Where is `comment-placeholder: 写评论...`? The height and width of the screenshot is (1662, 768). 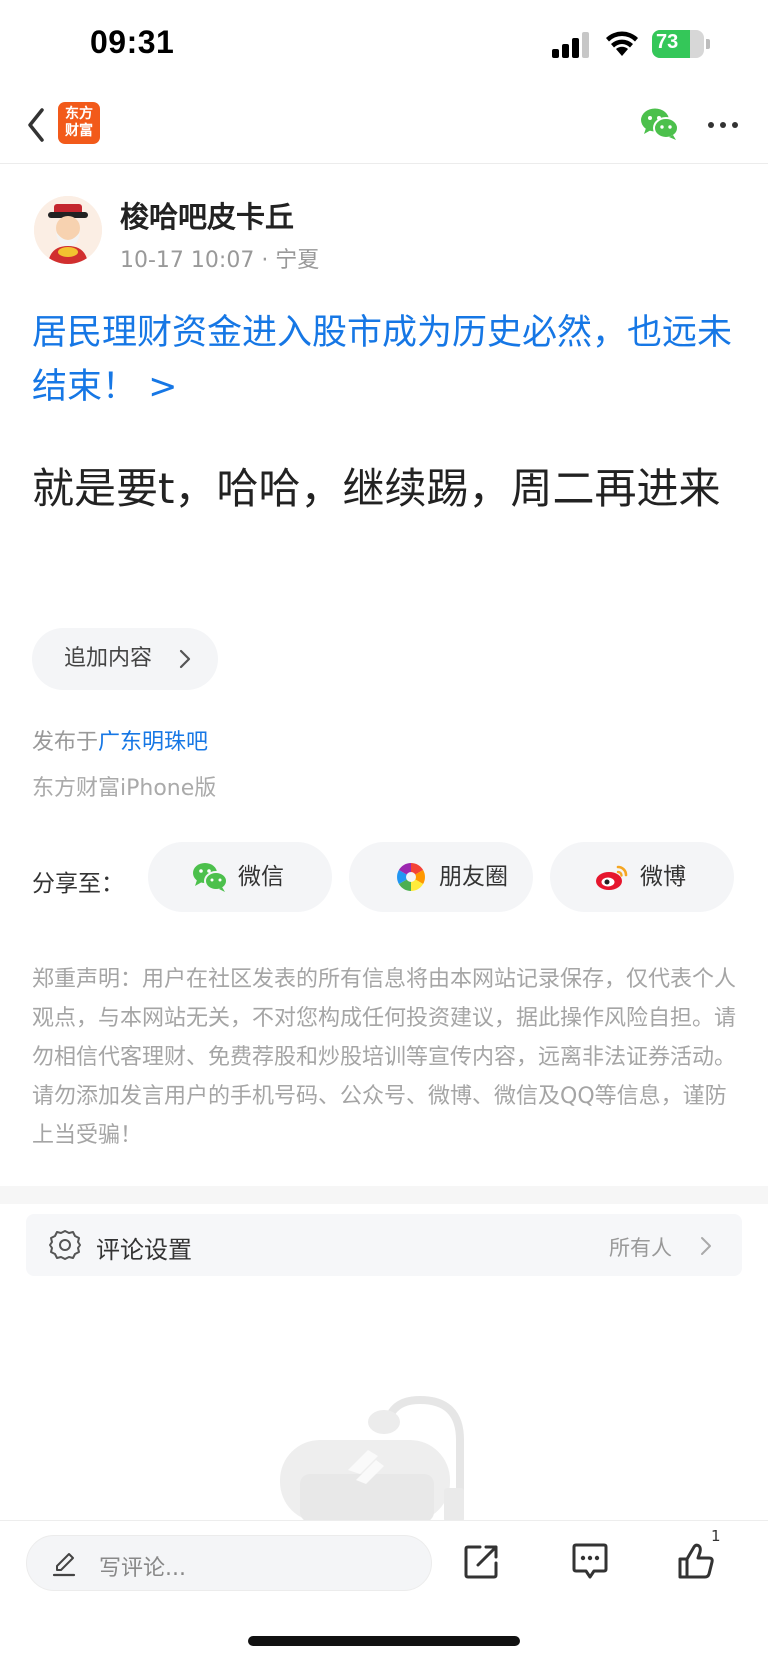 comment-placeholder: 写评论... is located at coordinates (142, 1568).